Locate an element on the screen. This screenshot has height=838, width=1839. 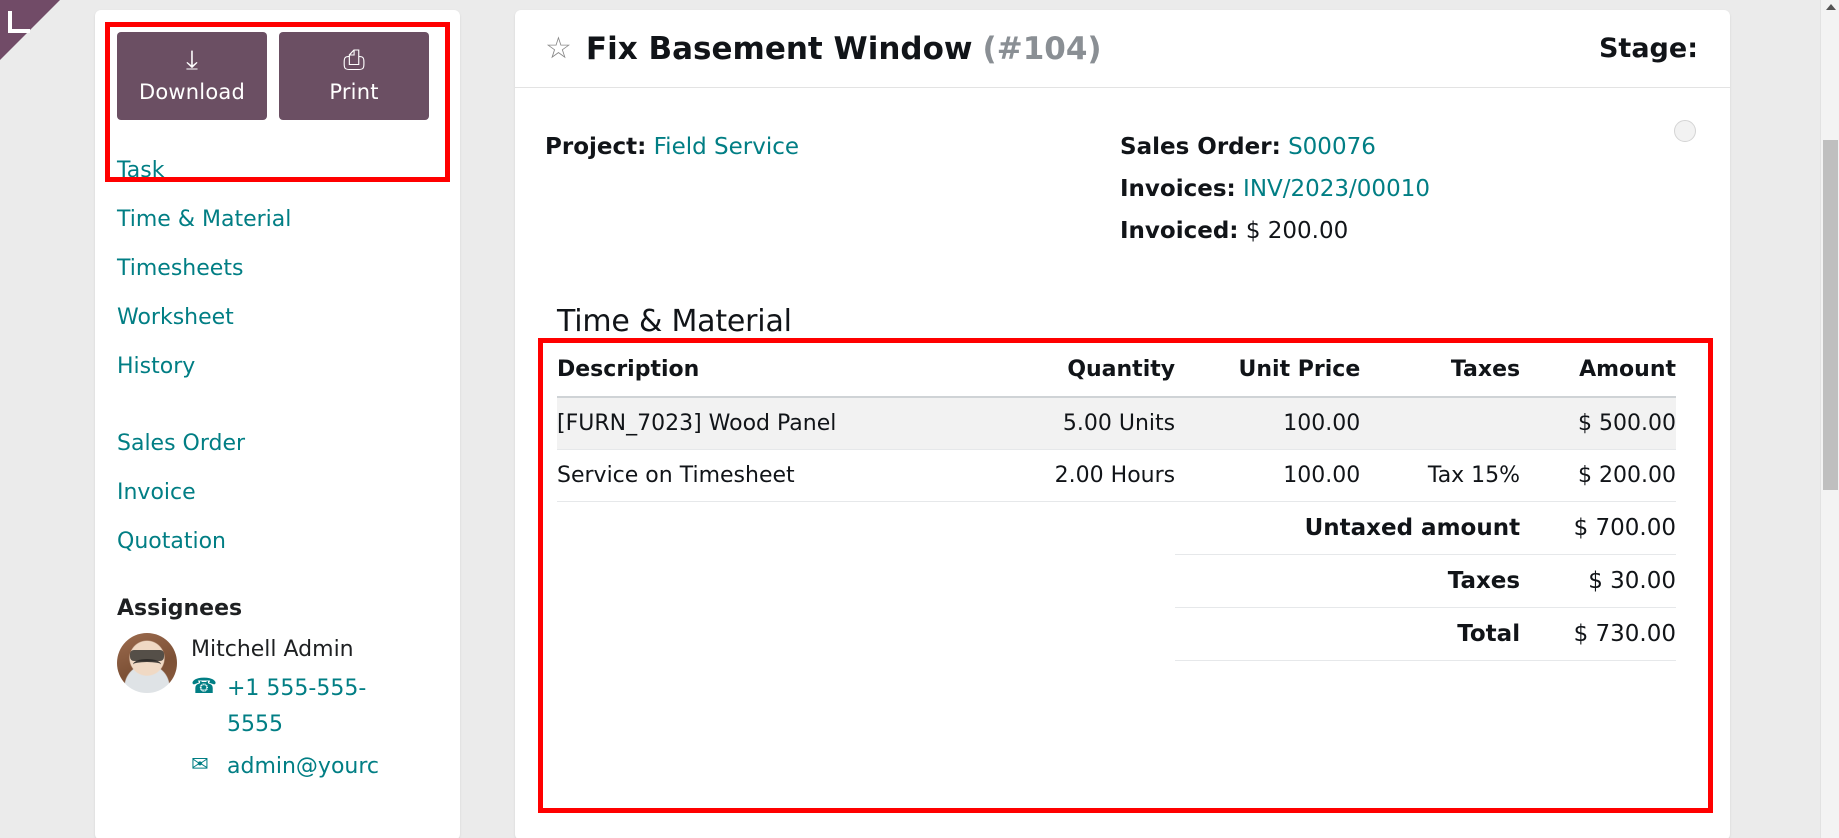
grand-total-value: $ 730.00 is located at coordinates (1598, 634).